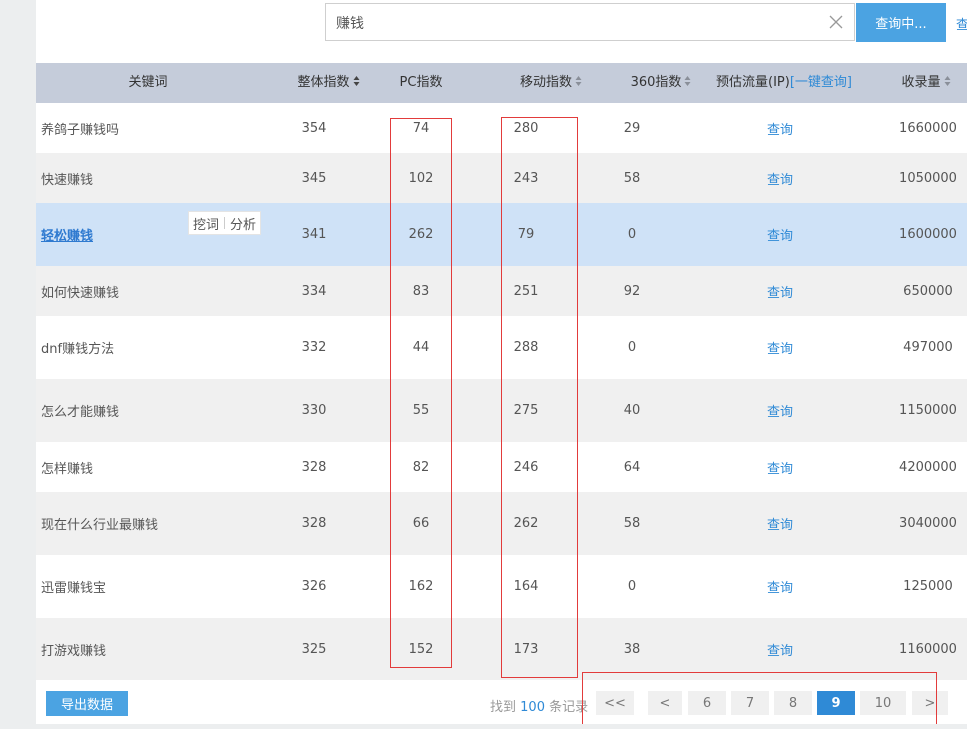 The image size is (967, 729). What do you see at coordinates (421, 234) in the screenshot?
I see `cell-pc-index: 262` at bounding box center [421, 234].